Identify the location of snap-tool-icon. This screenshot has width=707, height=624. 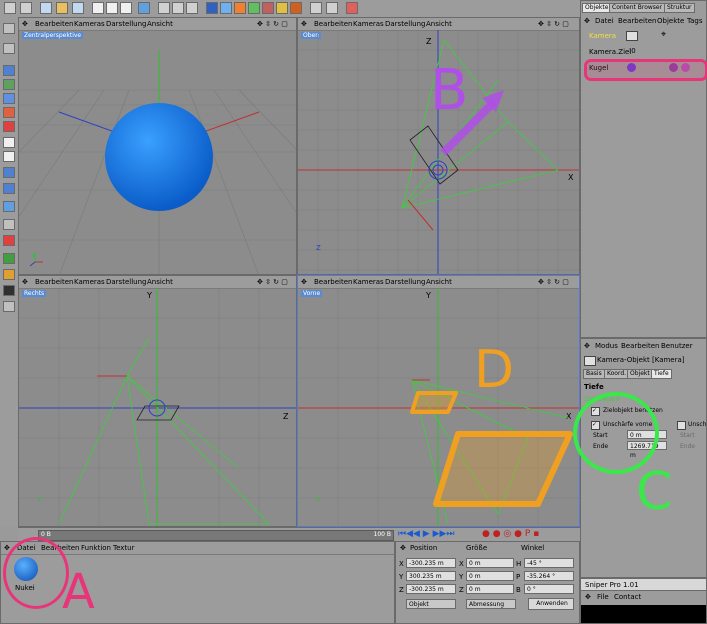
(9, 206).